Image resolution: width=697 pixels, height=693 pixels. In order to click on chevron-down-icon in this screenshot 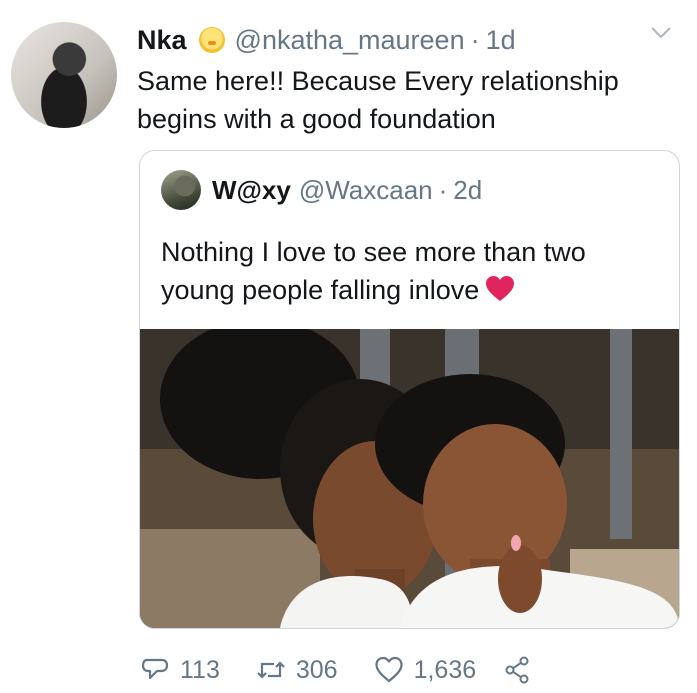, I will do `click(661, 33)`.